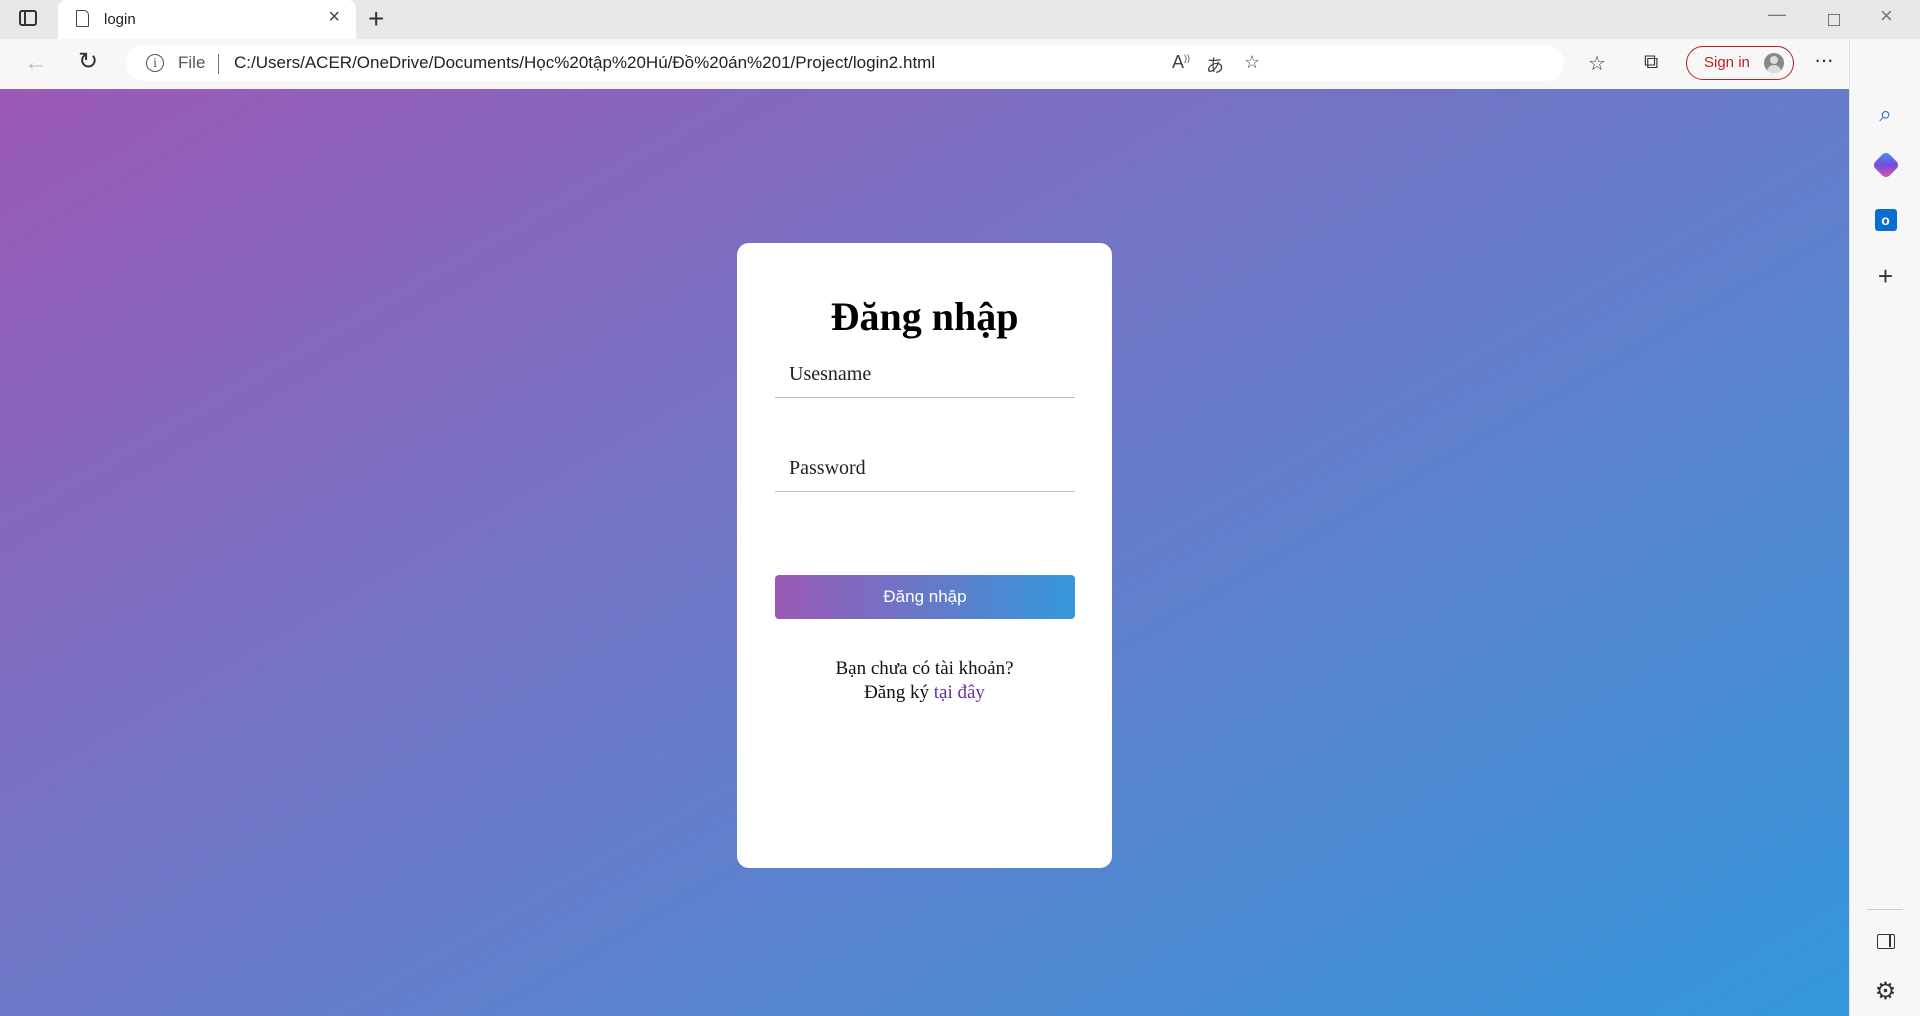  What do you see at coordinates (1727, 62) in the screenshot?
I see `sign-in-label: Sign in` at bounding box center [1727, 62].